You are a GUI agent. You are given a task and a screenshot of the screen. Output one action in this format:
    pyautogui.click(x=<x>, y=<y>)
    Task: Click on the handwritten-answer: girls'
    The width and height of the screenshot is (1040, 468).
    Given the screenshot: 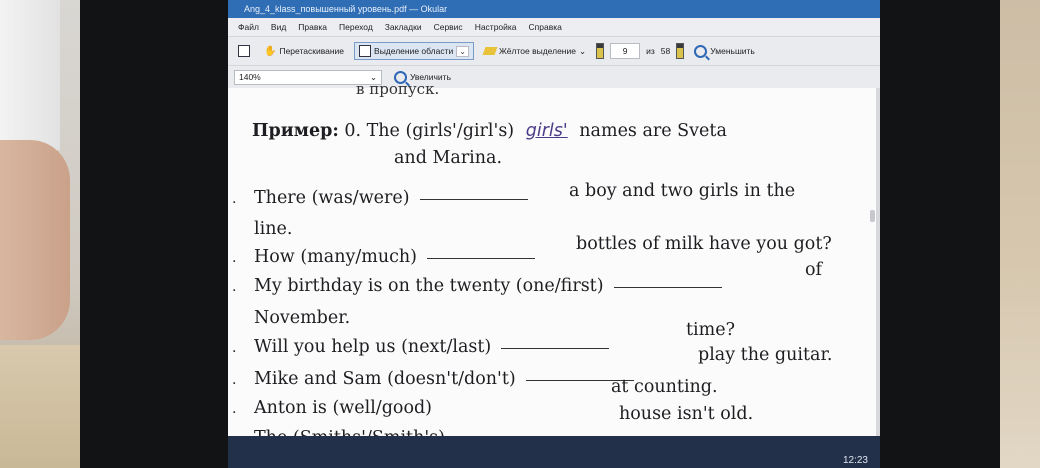 What is the action you would take?
    pyautogui.click(x=546, y=131)
    